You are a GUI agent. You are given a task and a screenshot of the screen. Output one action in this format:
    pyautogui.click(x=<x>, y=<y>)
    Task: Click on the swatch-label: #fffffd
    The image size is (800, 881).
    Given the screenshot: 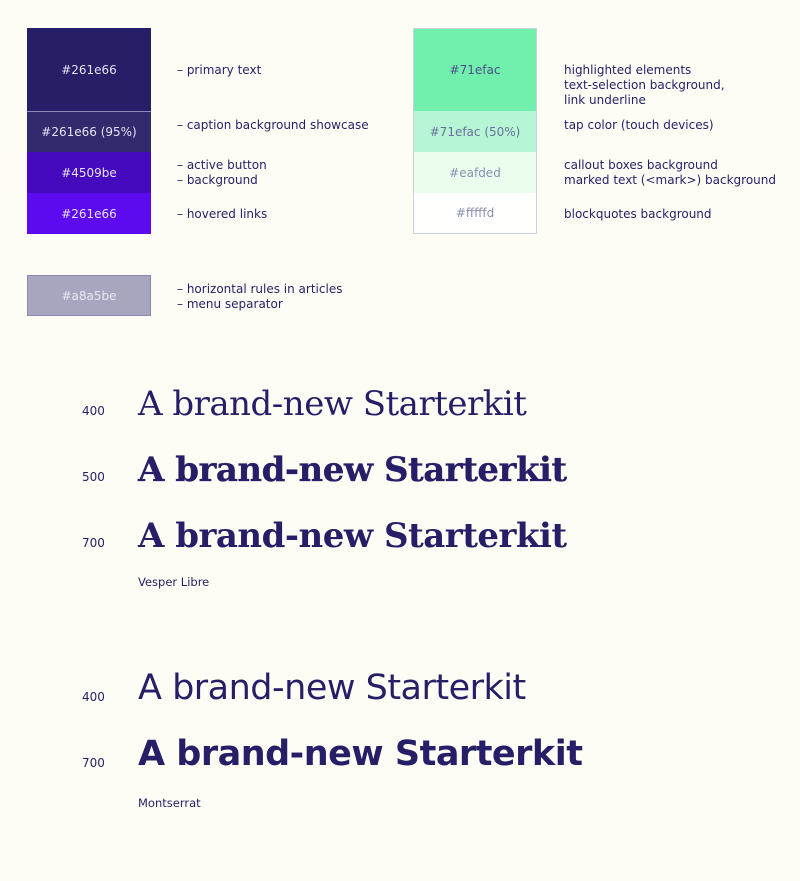 What is the action you would take?
    pyautogui.click(x=475, y=213)
    